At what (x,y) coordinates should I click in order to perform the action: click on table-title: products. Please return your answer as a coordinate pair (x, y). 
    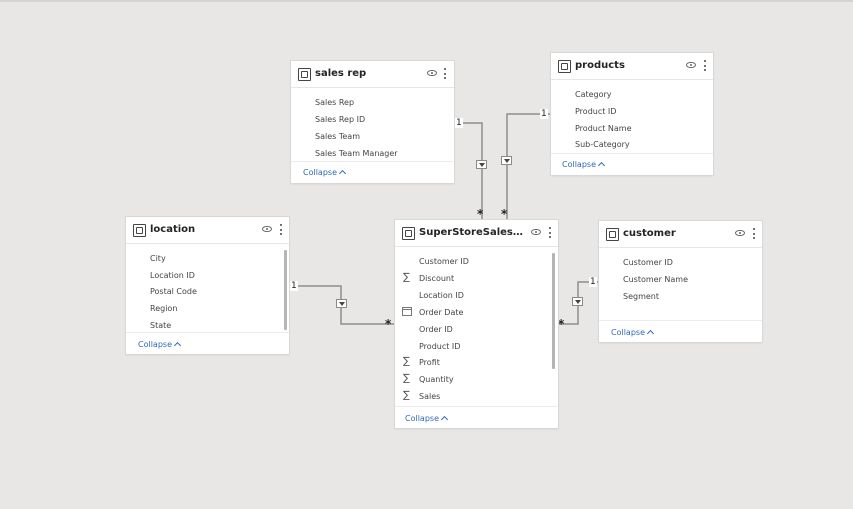
    Looking at the image, I should click on (600, 65).